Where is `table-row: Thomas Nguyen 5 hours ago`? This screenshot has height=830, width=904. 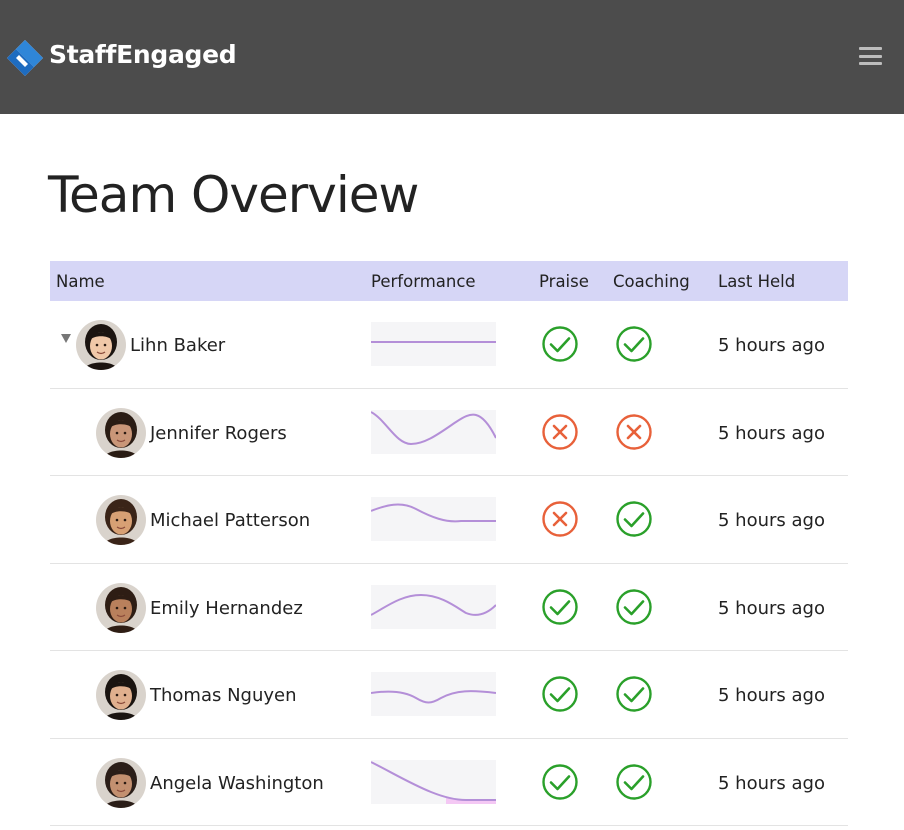
table-row: Thomas Nguyen 5 hours ago is located at coordinates (449, 695).